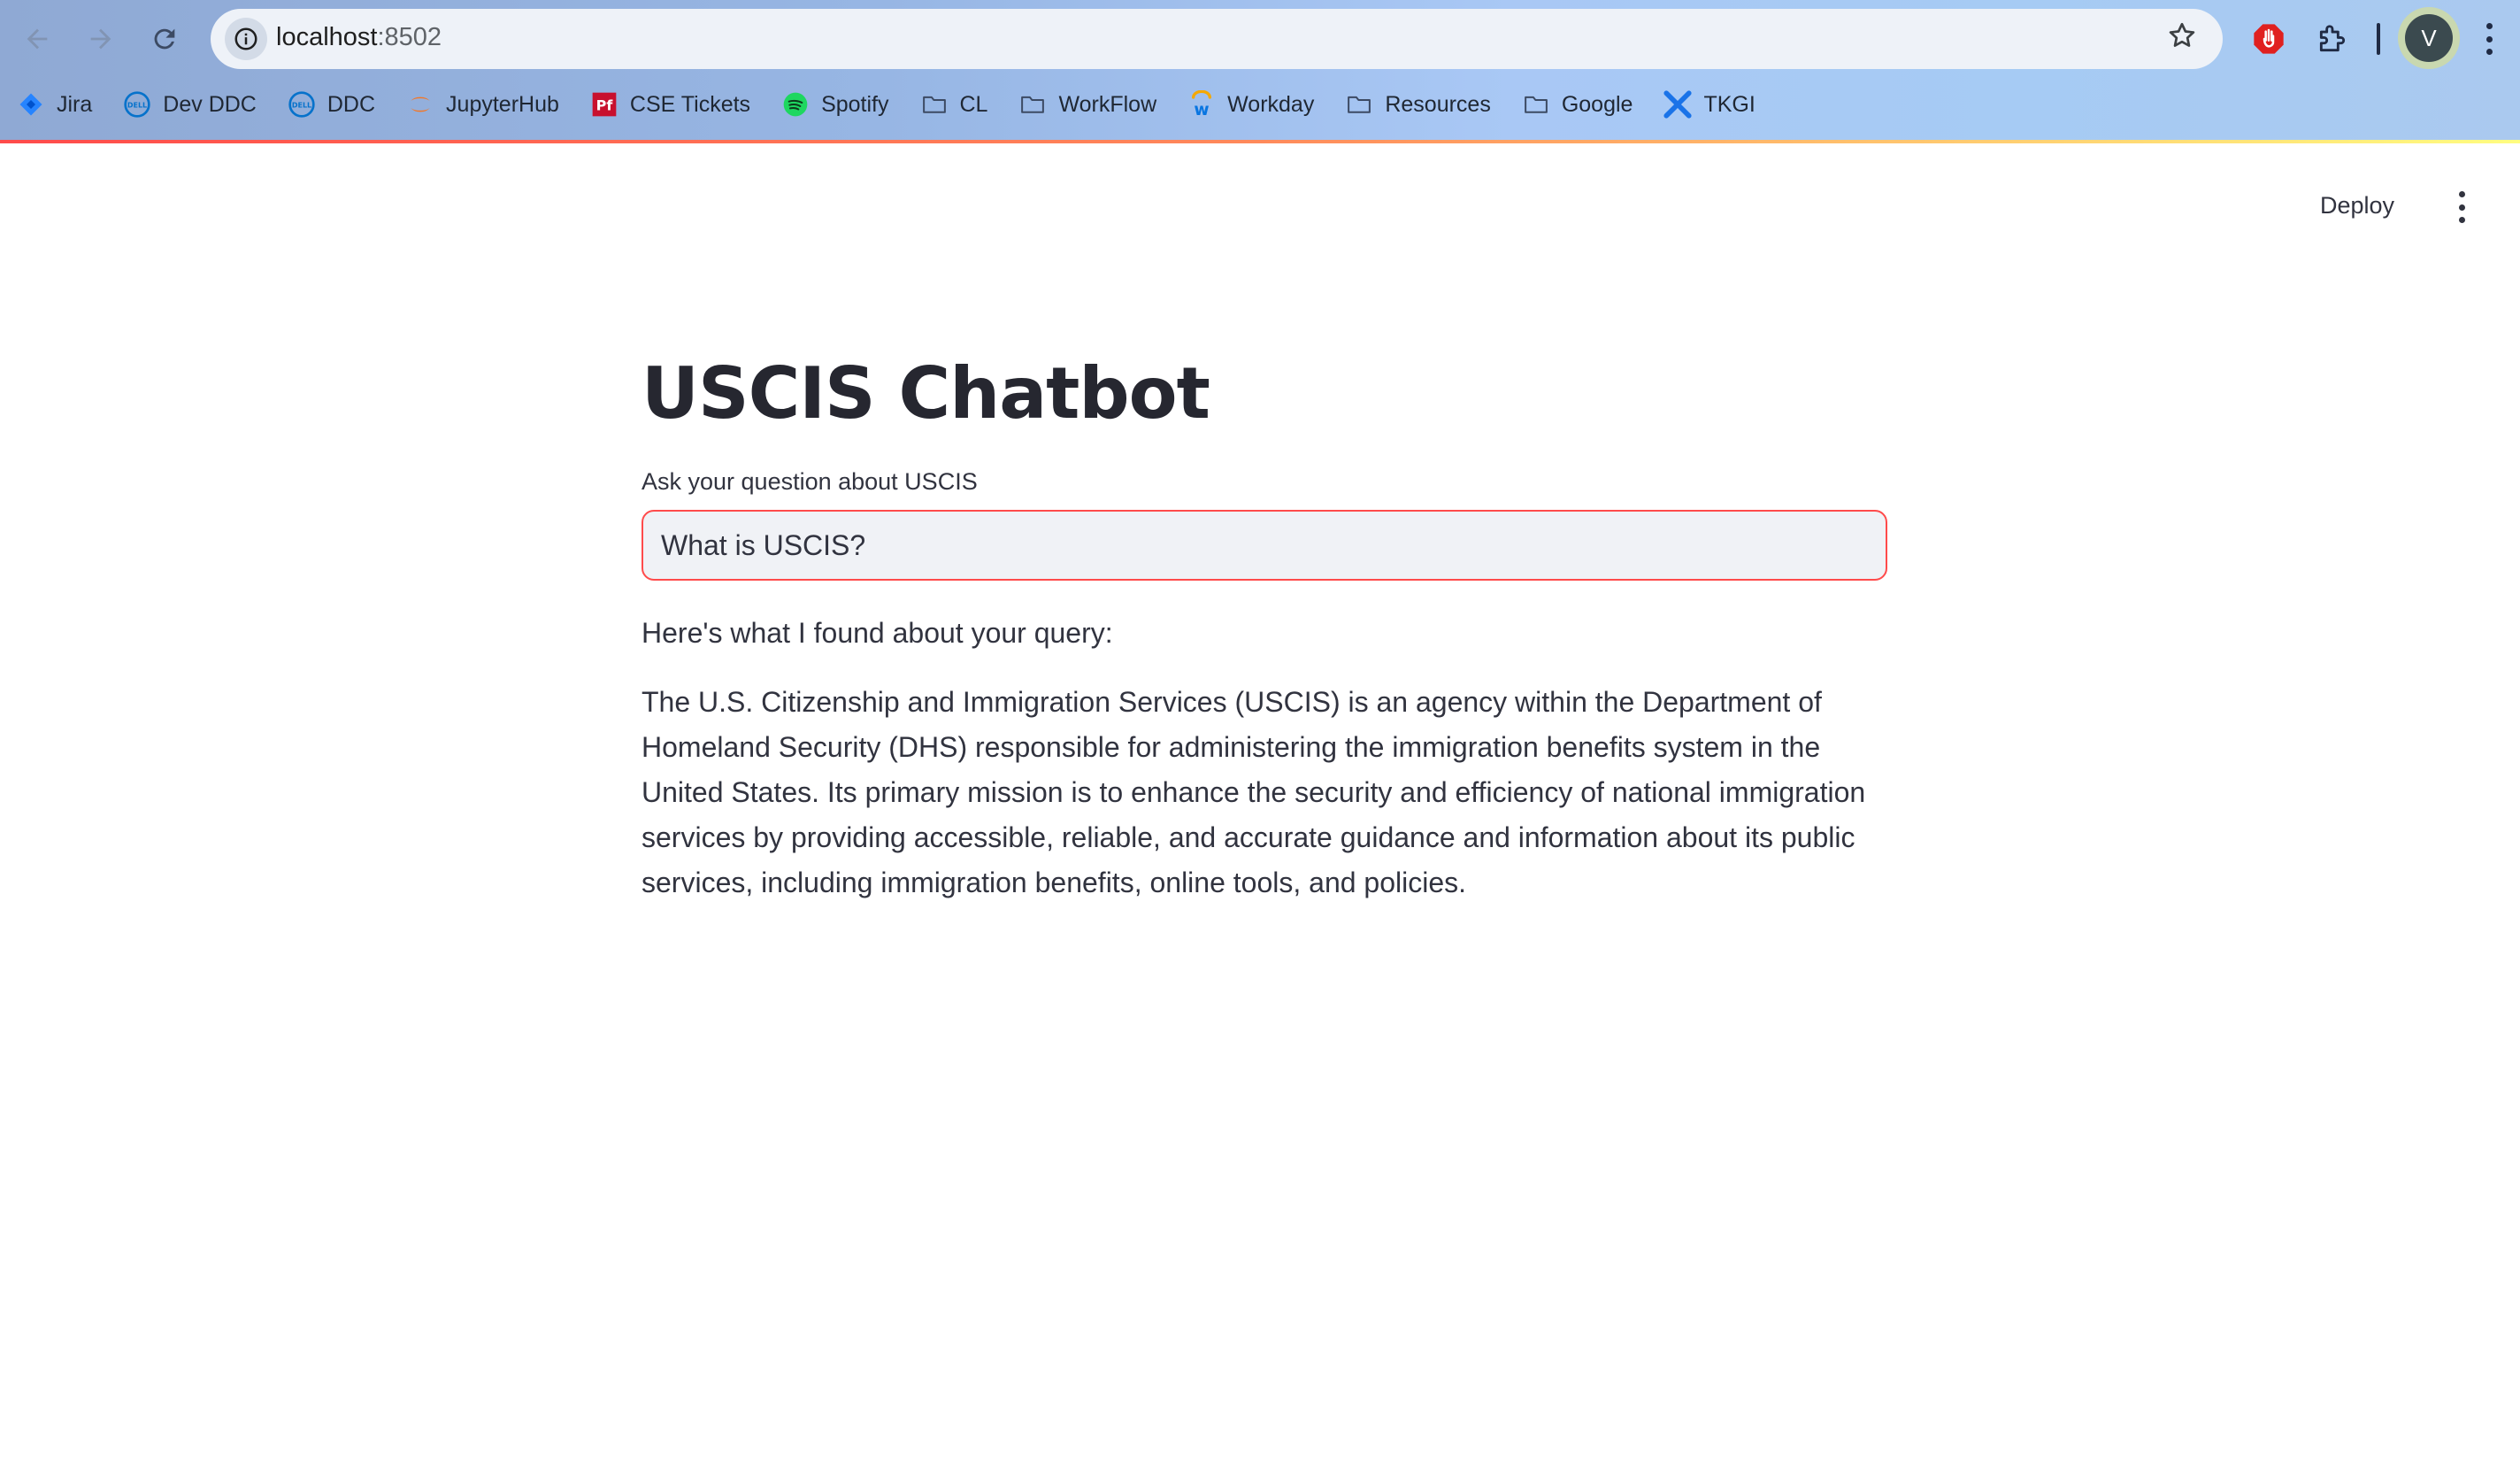 The width and height of the screenshot is (2520, 1464). I want to click on bookmark-label: TKGI, so click(1729, 104).